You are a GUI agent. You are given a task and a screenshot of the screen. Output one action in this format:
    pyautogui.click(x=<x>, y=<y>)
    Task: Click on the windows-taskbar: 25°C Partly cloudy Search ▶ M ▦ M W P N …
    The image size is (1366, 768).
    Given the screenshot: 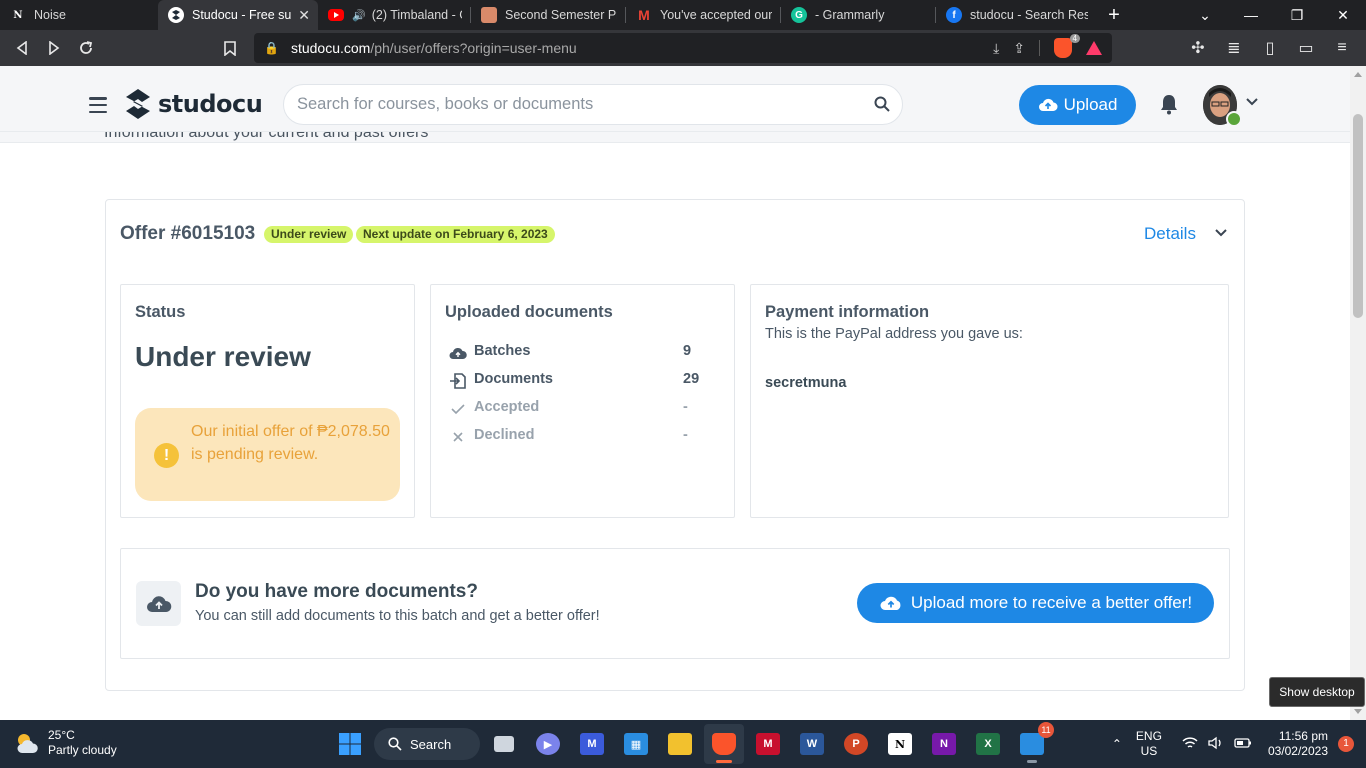 What is the action you would take?
    pyautogui.click(x=683, y=744)
    